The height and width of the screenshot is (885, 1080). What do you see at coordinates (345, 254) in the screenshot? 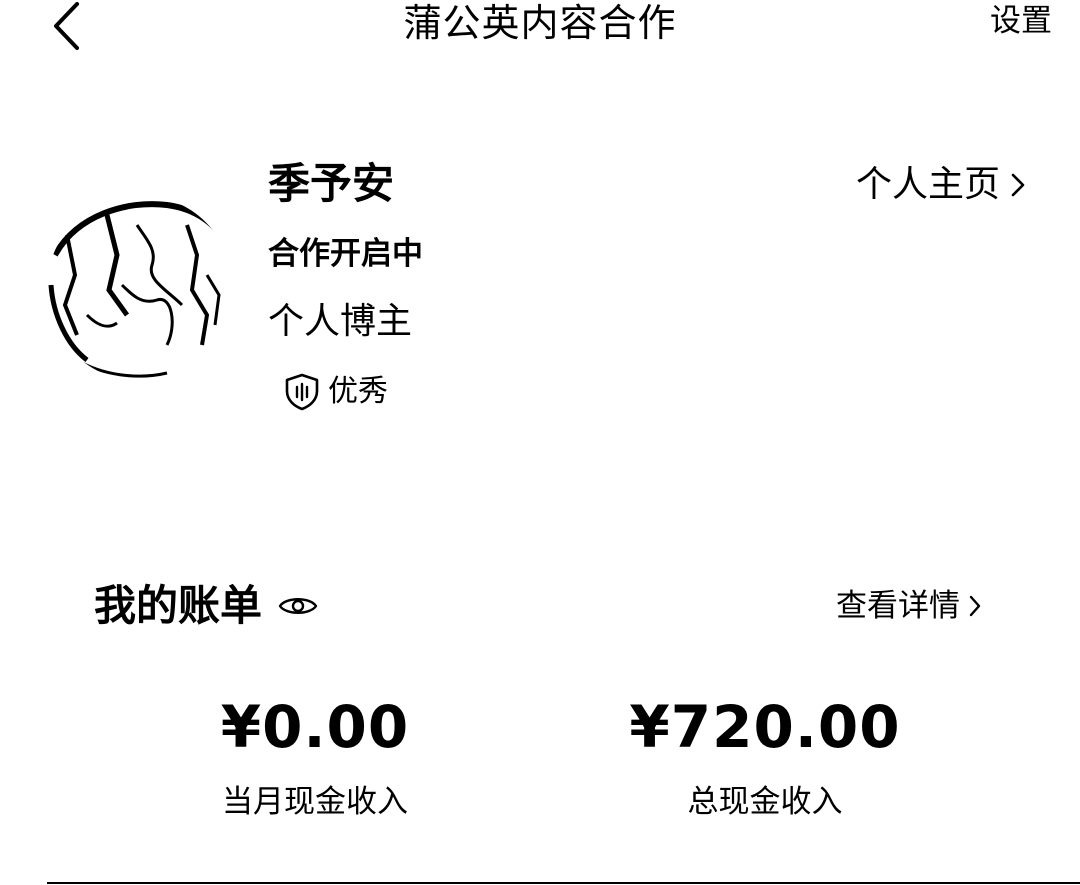
I see `cooperation-status: 合作开启中` at bounding box center [345, 254].